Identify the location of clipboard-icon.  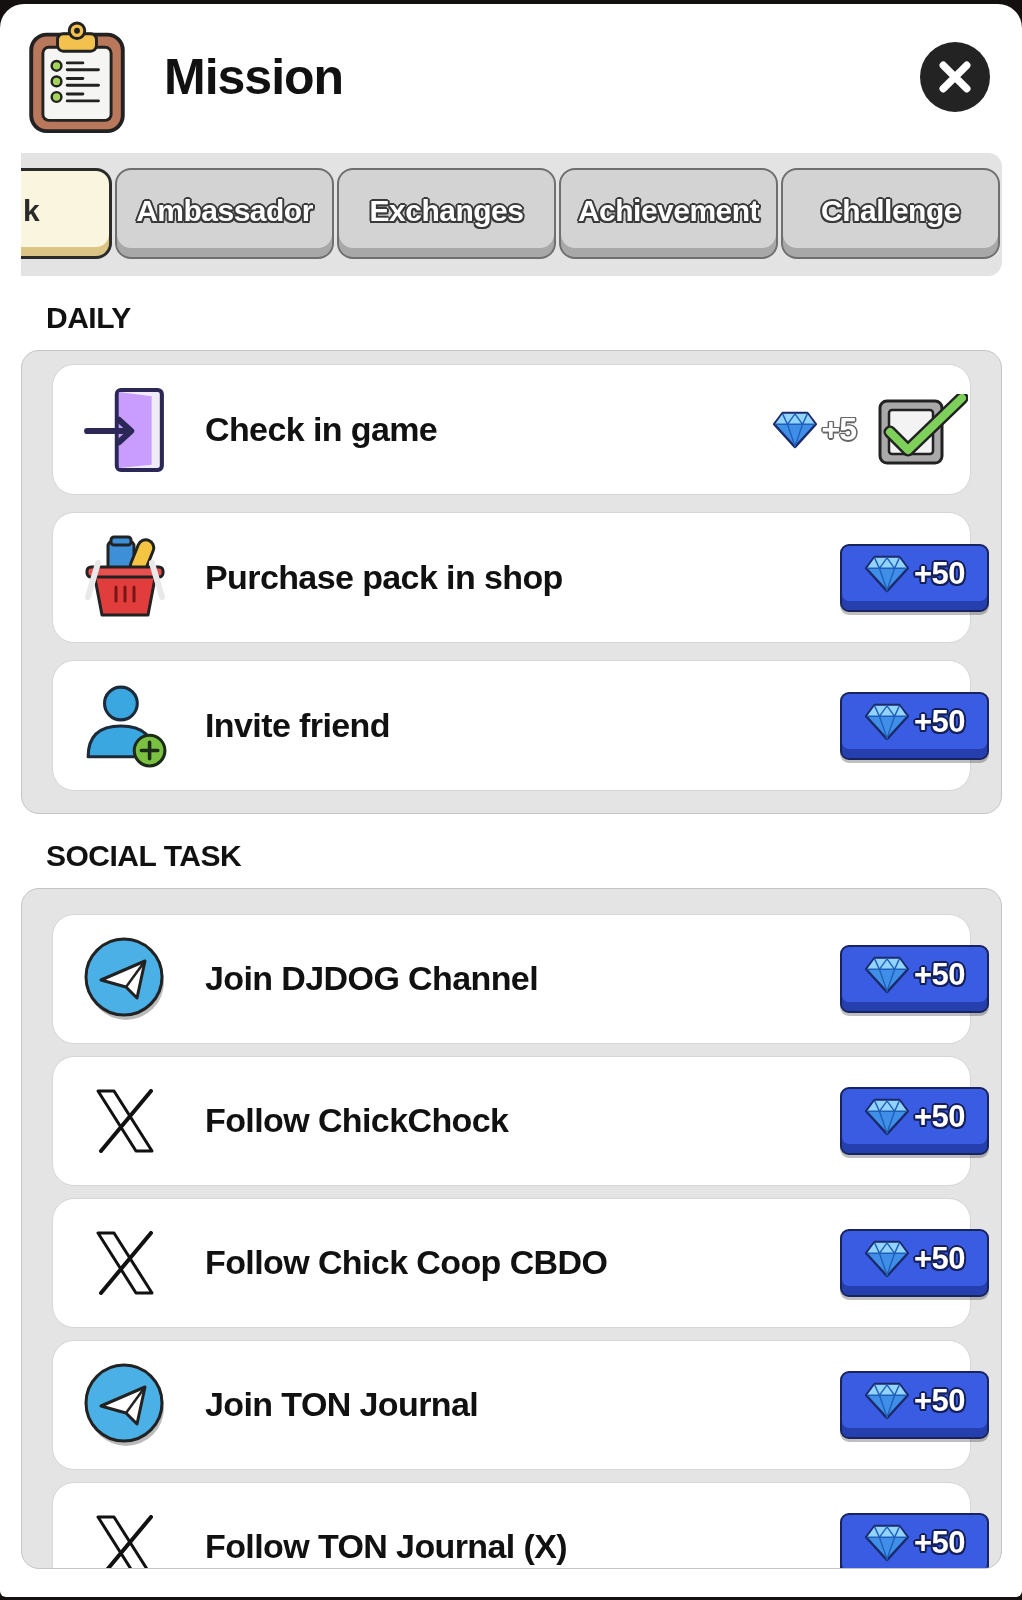
(77, 77).